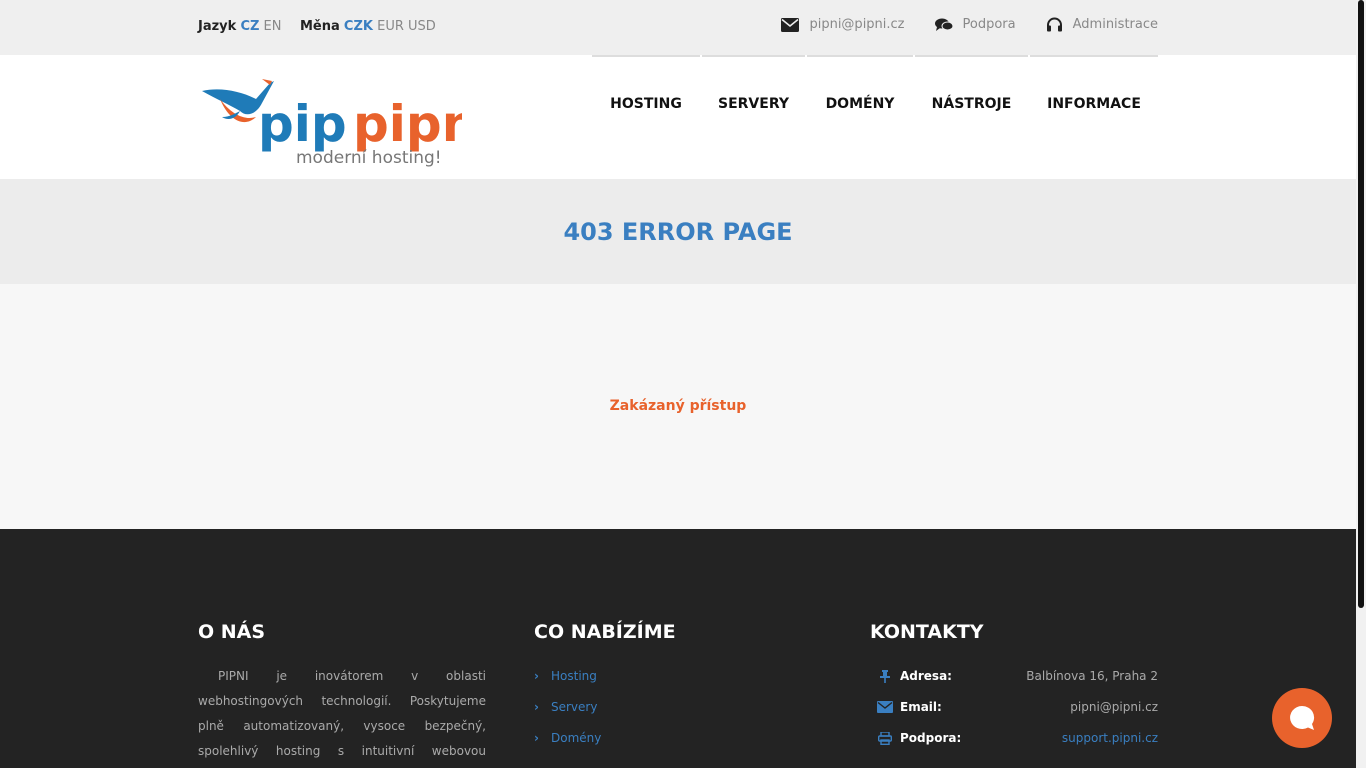  I want to click on footer-about-title: O NÁS, so click(232, 632).